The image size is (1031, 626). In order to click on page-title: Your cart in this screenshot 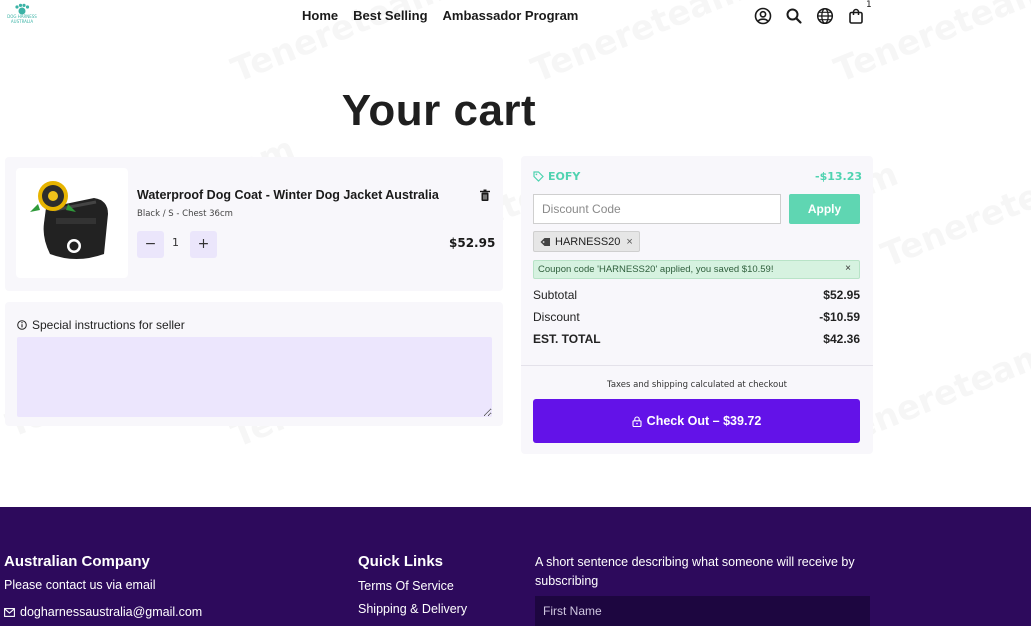, I will do `click(439, 110)`.